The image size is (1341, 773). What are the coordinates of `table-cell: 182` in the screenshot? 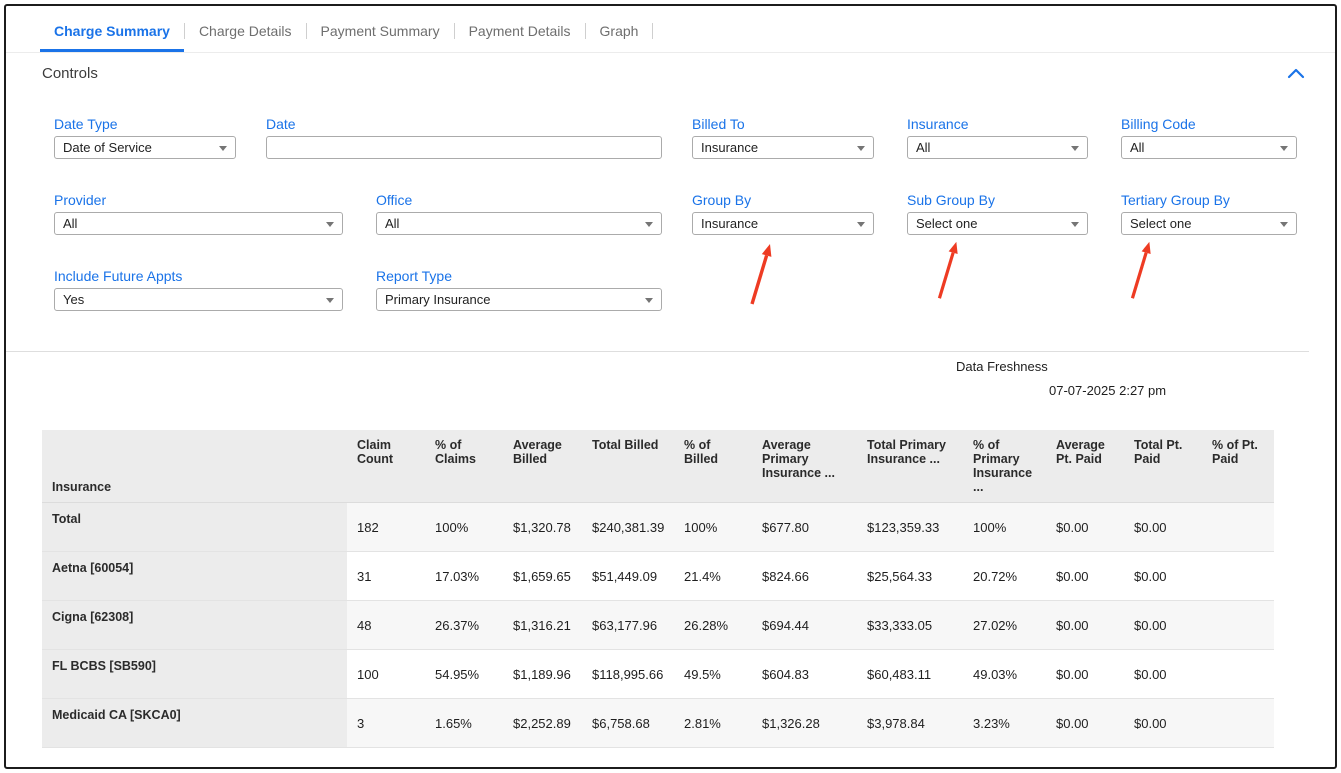 It's located at (386, 527).